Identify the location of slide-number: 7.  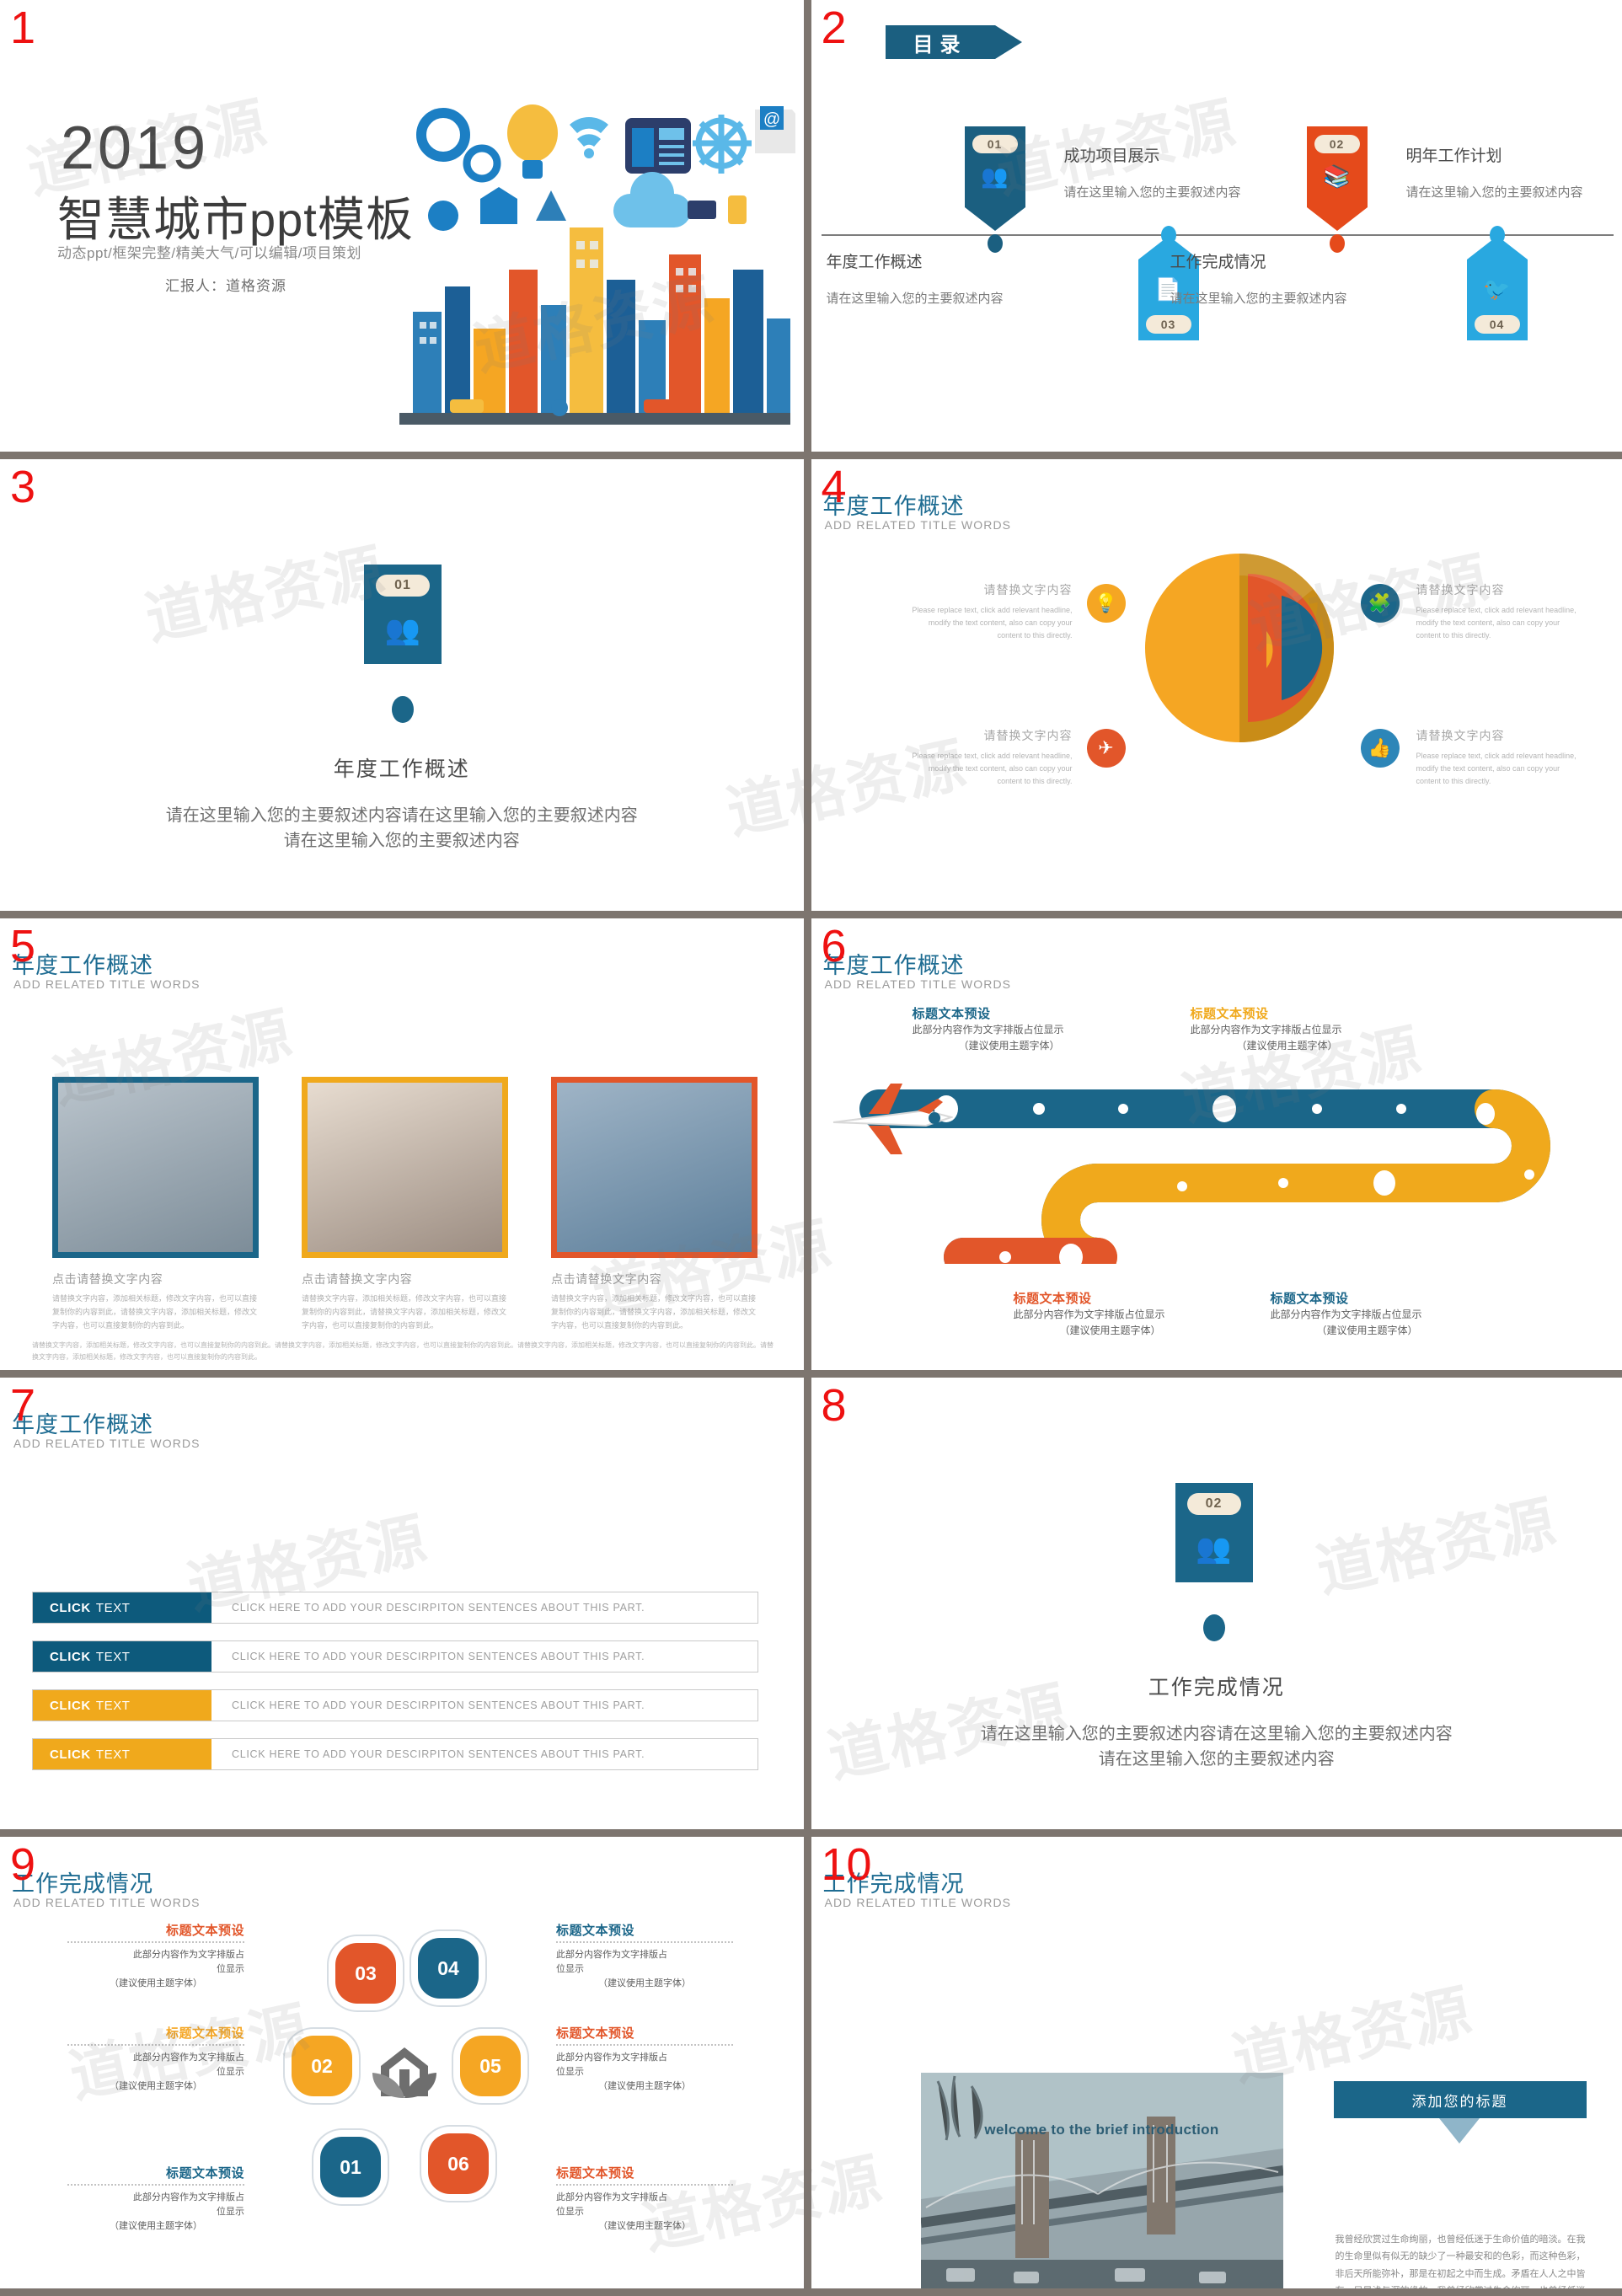
(23, 1405).